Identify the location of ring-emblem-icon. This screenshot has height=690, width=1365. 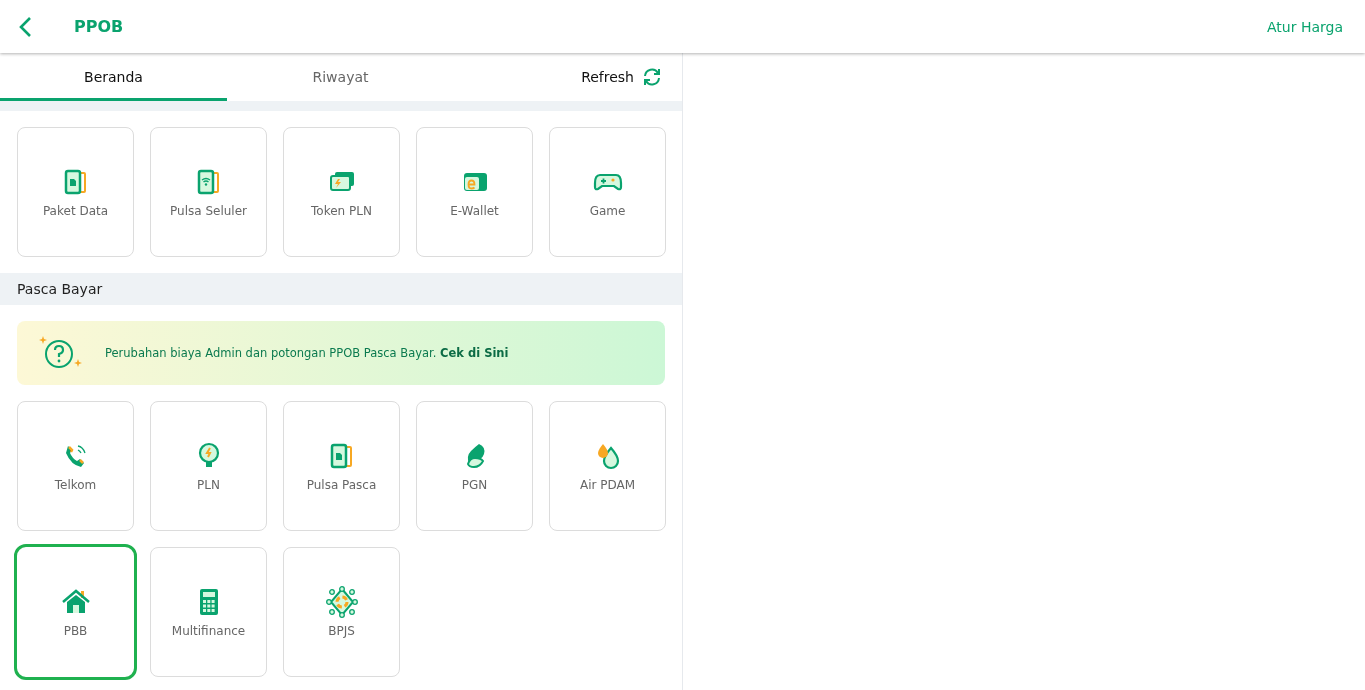
(341, 602).